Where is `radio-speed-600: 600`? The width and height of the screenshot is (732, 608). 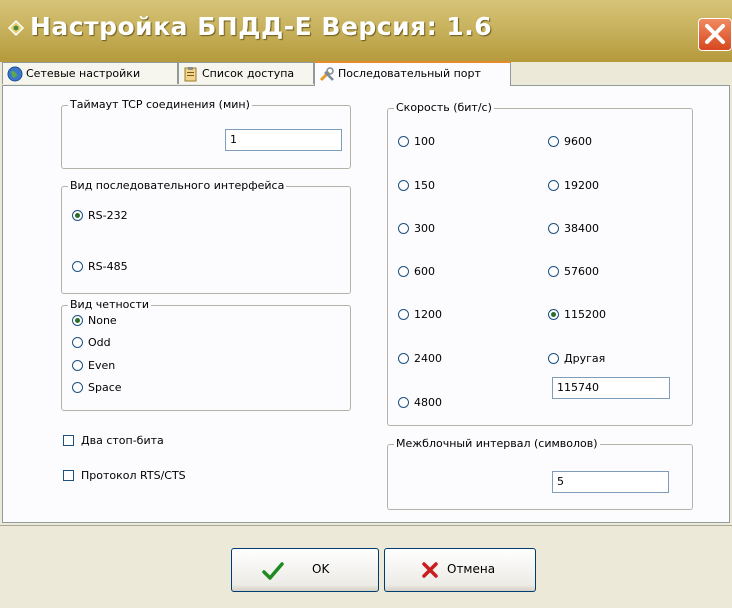
radio-speed-600: 600 is located at coordinates (416, 272).